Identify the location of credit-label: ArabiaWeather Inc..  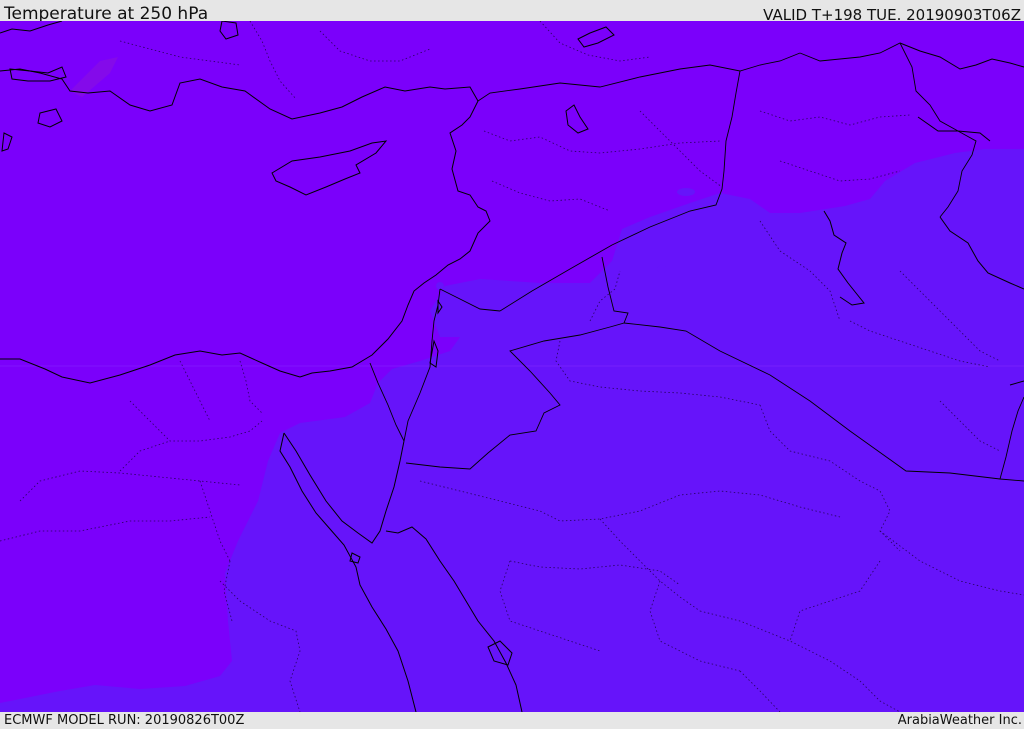
(959, 720).